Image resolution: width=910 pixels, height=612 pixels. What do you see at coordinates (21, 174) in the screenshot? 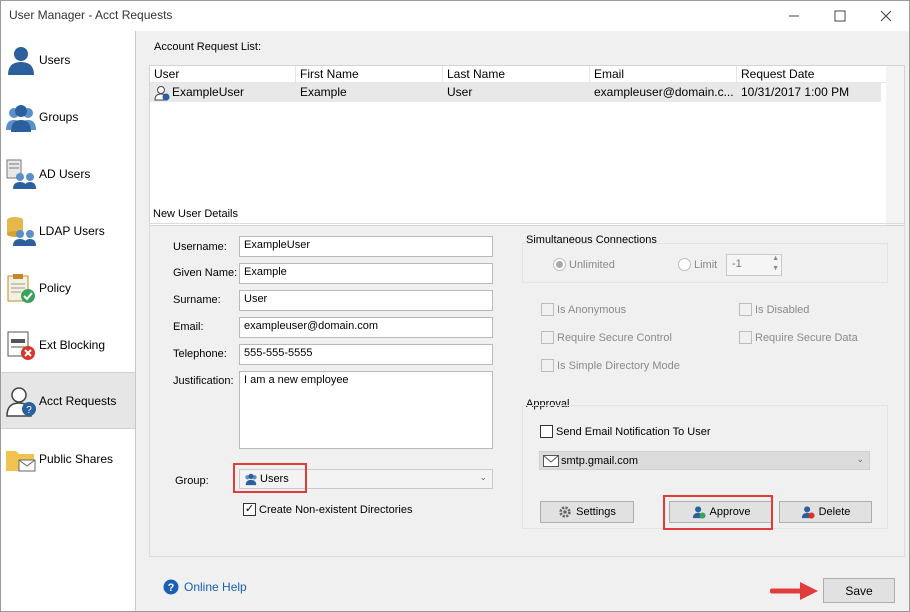
I see `ad-users-icon` at bounding box center [21, 174].